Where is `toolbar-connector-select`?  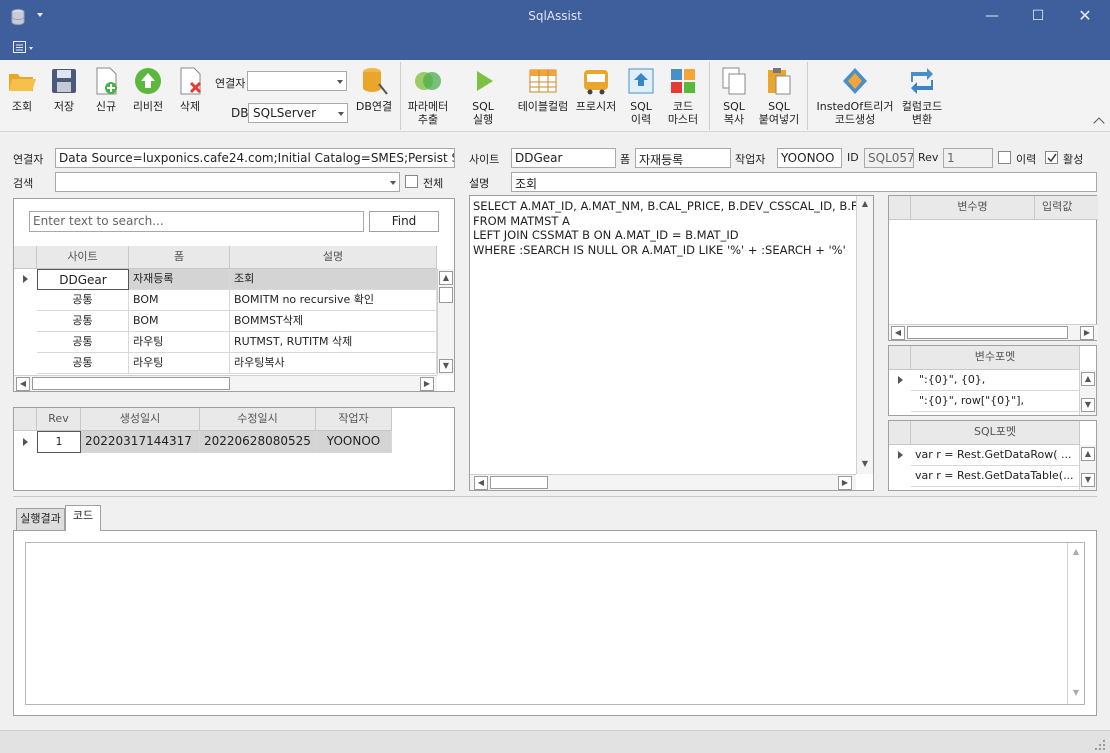
toolbar-connector-select is located at coordinates (297, 81).